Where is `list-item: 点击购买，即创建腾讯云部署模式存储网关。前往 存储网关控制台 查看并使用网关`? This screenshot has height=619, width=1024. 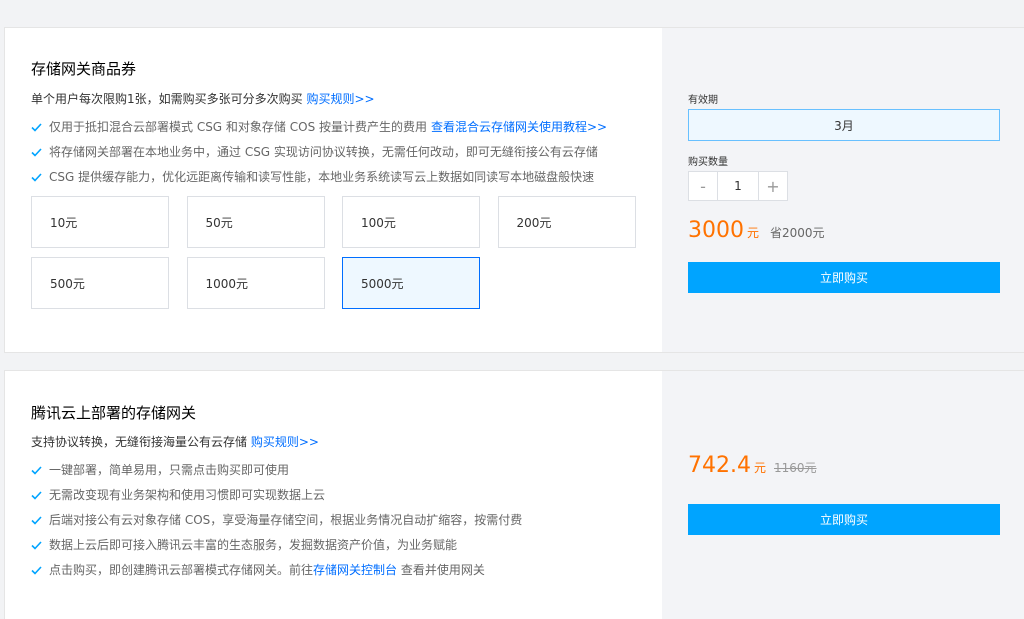
list-item: 点击购买，即创建腾讯云部署模式存储网关。前往 存储网关控制台 查看并使用网关 is located at coordinates (276, 572).